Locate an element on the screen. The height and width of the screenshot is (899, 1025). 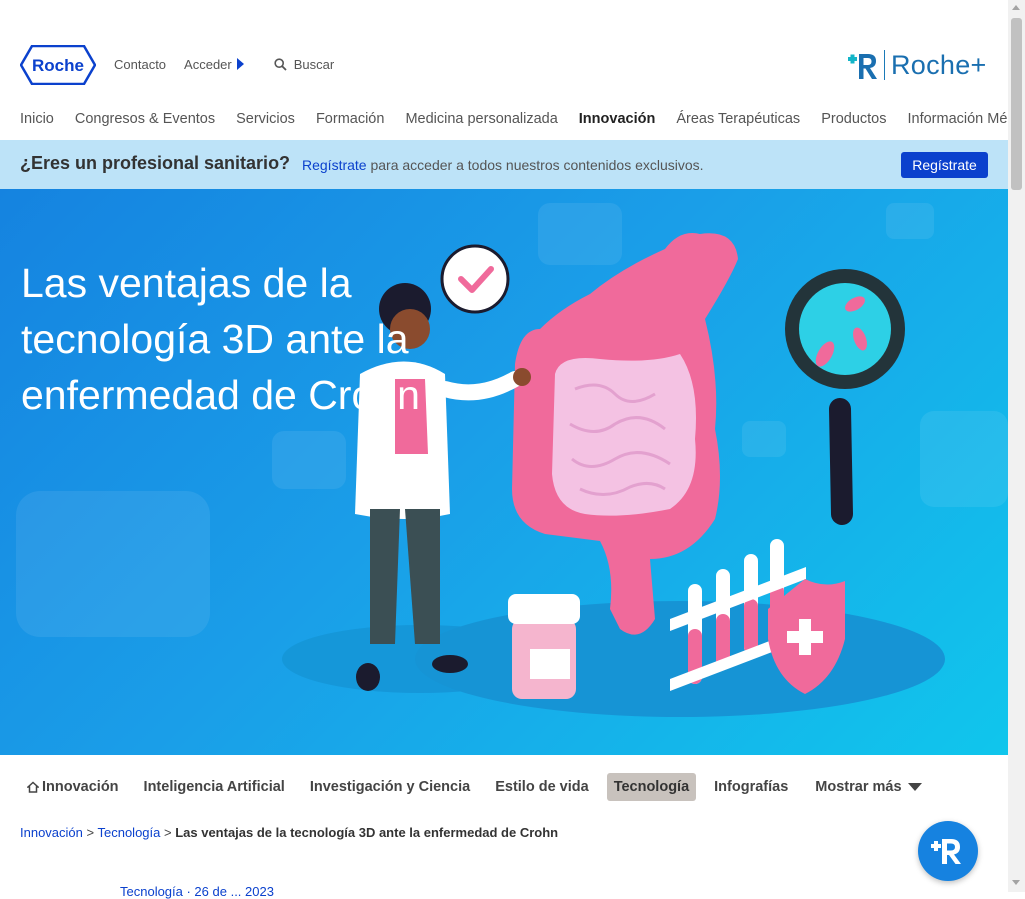
roche-plus-logo: Roche+ is located at coordinates (916, 65).